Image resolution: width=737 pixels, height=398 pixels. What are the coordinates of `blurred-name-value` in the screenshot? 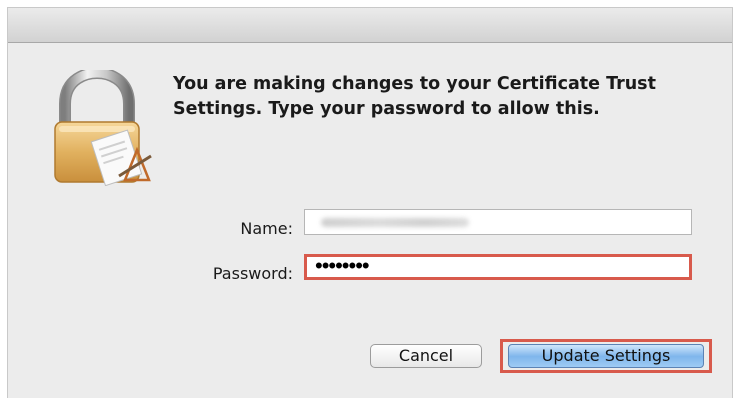 It's located at (395, 222).